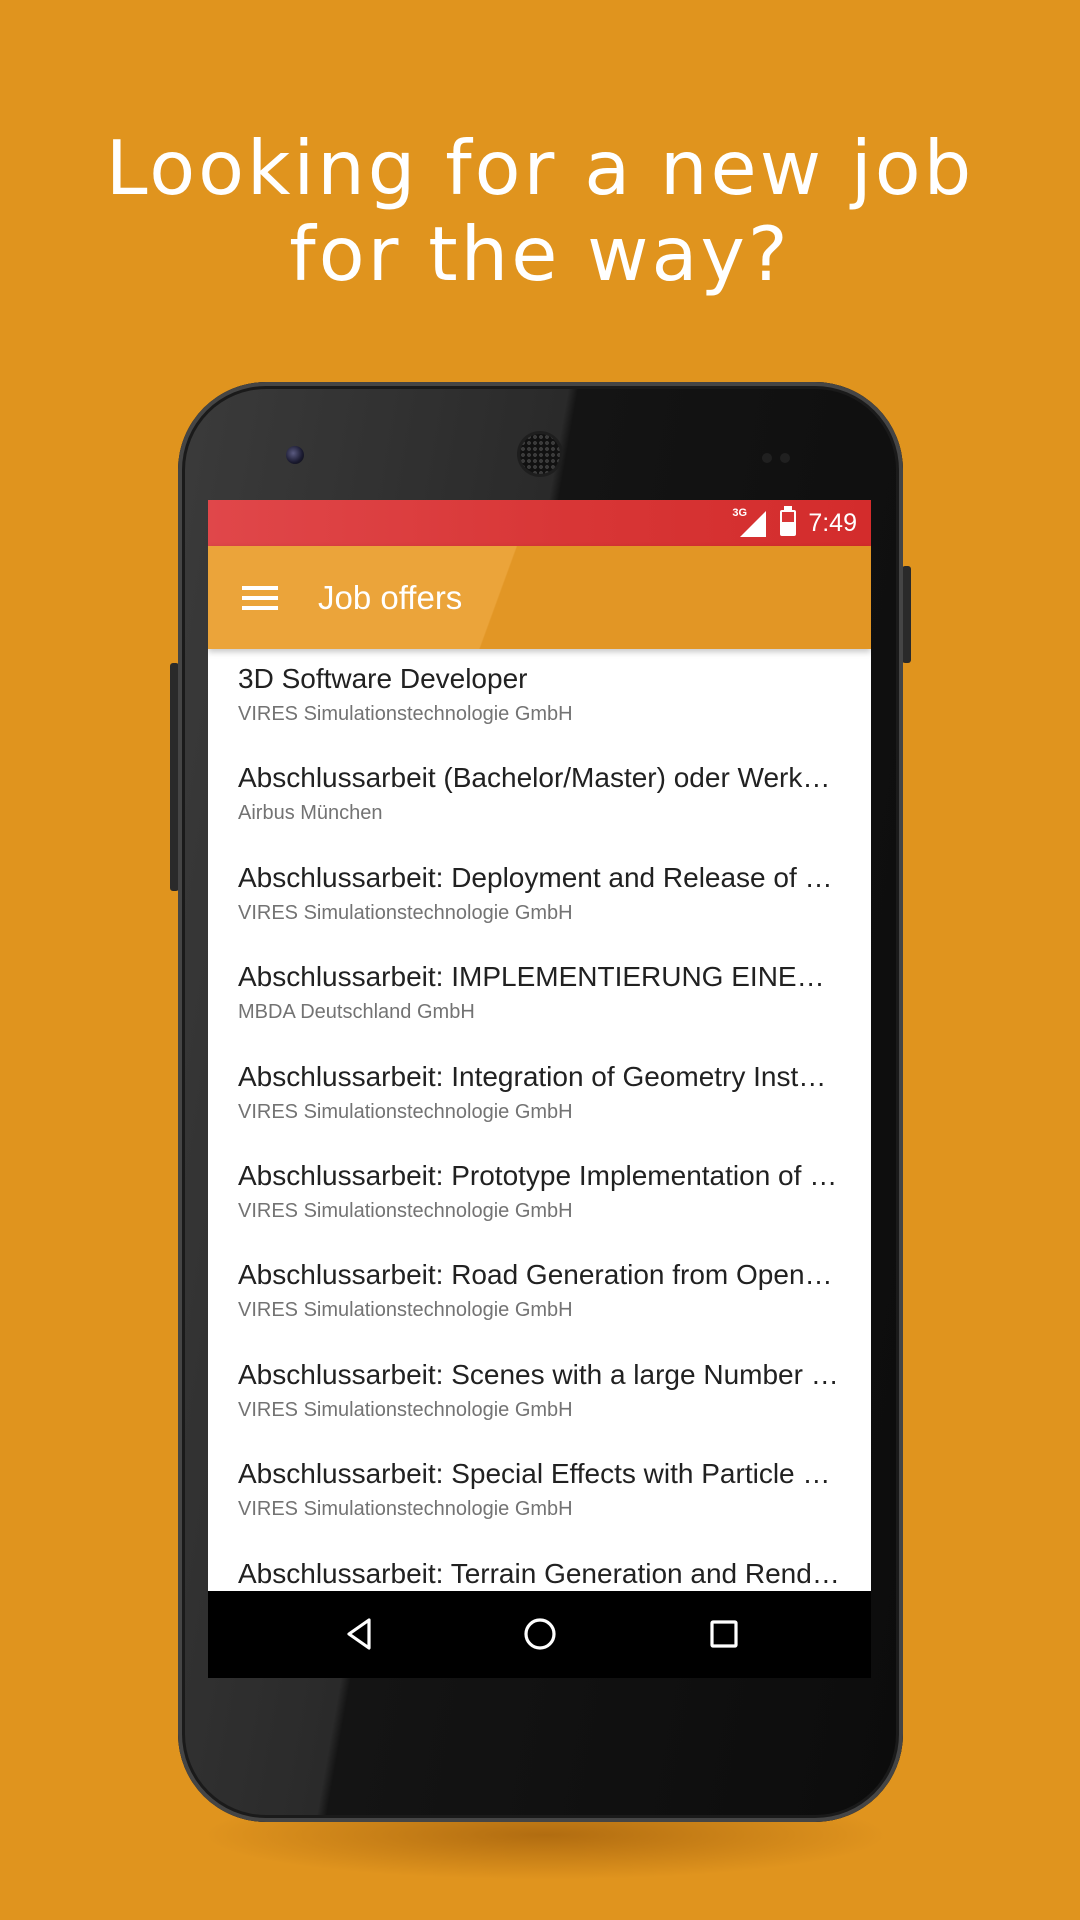 The height and width of the screenshot is (1920, 1080). Describe the element at coordinates (295, 455) in the screenshot. I see `front-camera-icon` at that location.